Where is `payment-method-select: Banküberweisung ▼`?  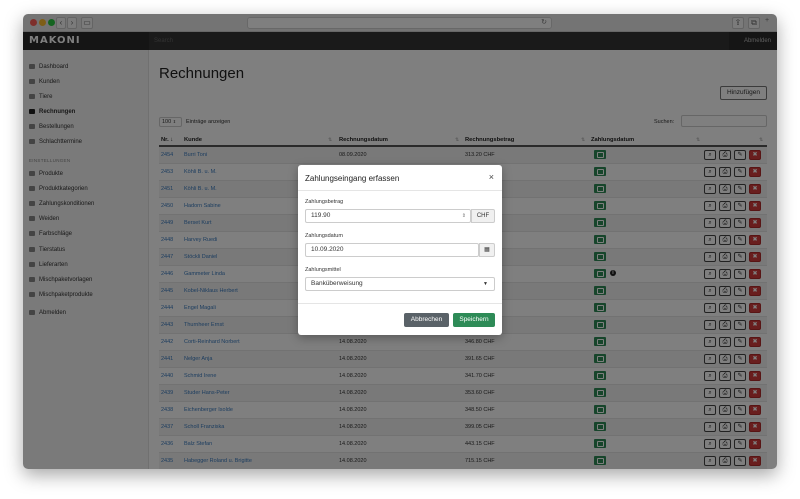 payment-method-select: Banküberweisung ▼ is located at coordinates (400, 284).